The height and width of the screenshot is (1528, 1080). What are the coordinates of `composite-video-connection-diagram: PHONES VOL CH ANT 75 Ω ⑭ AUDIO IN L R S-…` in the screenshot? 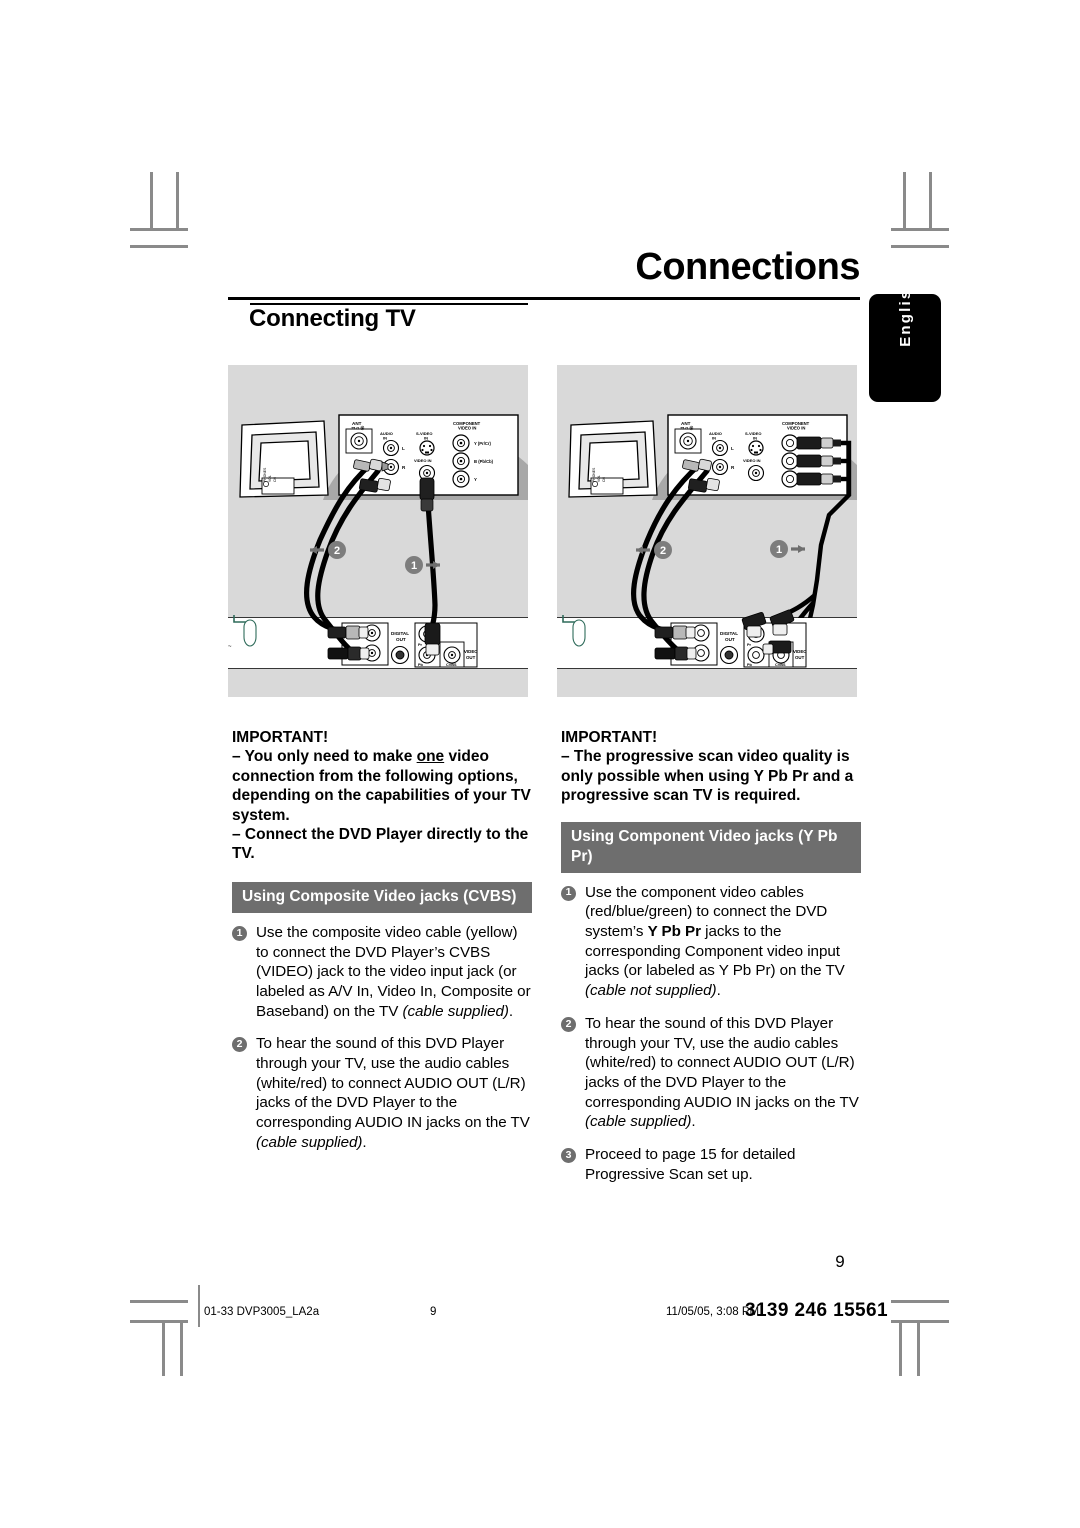 It's located at (378, 531).